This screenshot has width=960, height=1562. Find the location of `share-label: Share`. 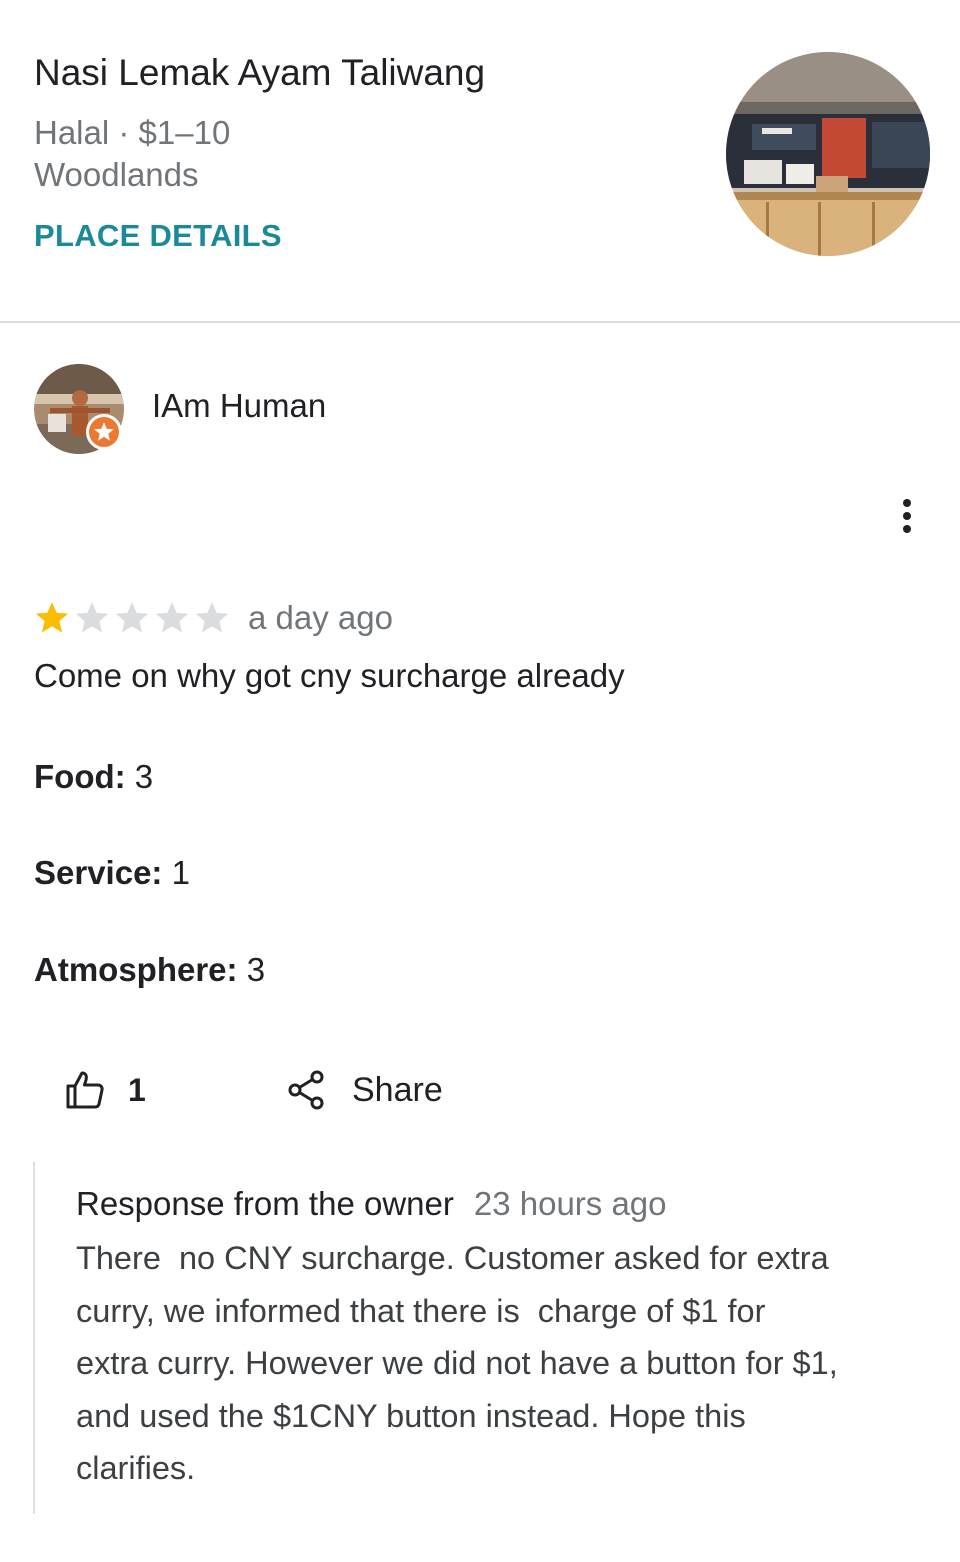

share-label: Share is located at coordinates (397, 1089).